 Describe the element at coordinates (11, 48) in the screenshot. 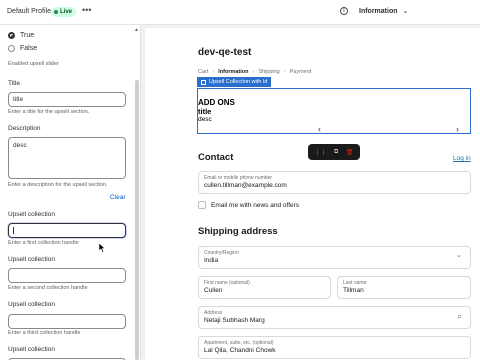

I see `radio-unselected-icon` at that location.